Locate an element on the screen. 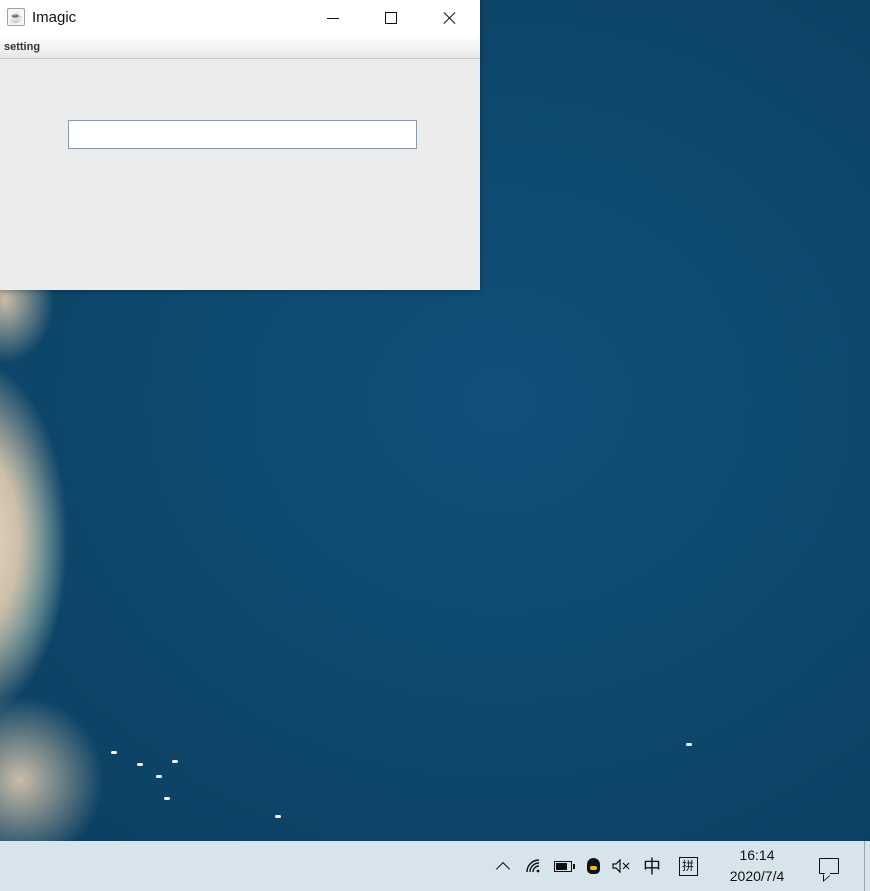  clock-time: 16:14 is located at coordinates (757, 855).